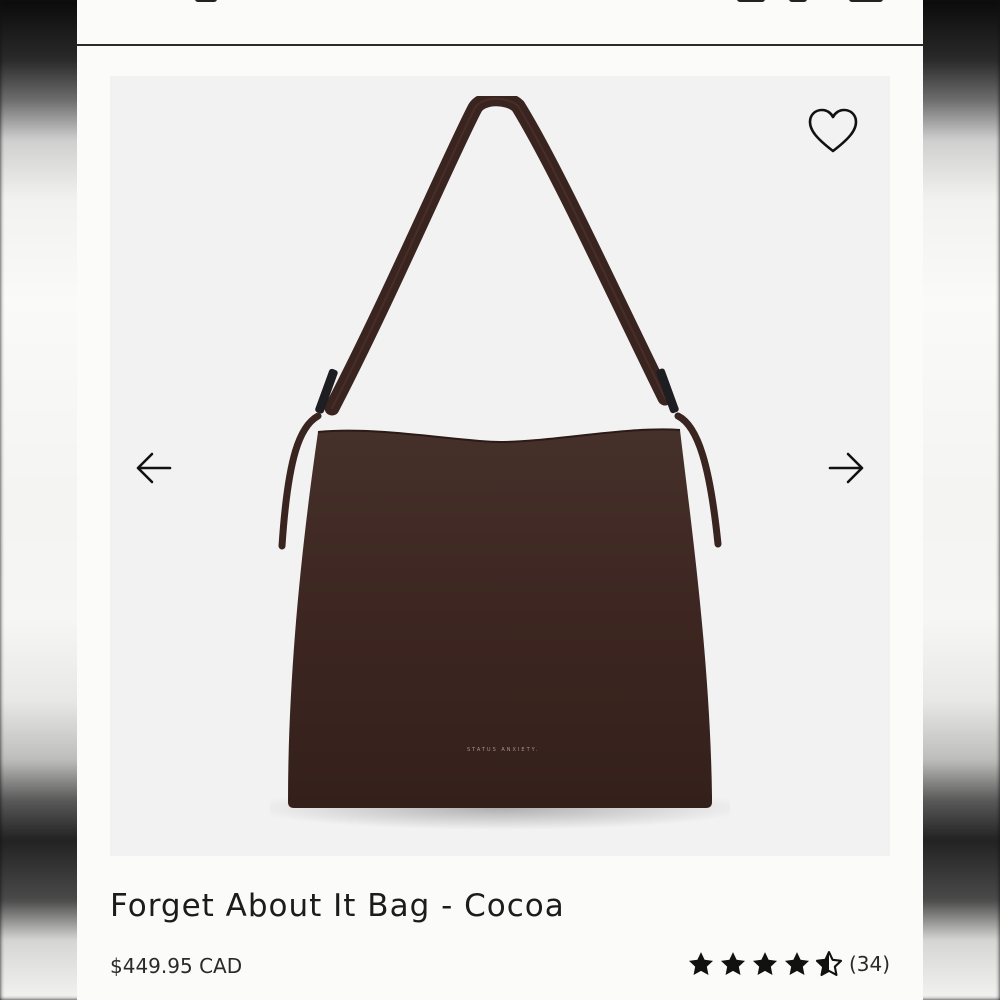  I want to click on review-count: (34), so click(869, 964).